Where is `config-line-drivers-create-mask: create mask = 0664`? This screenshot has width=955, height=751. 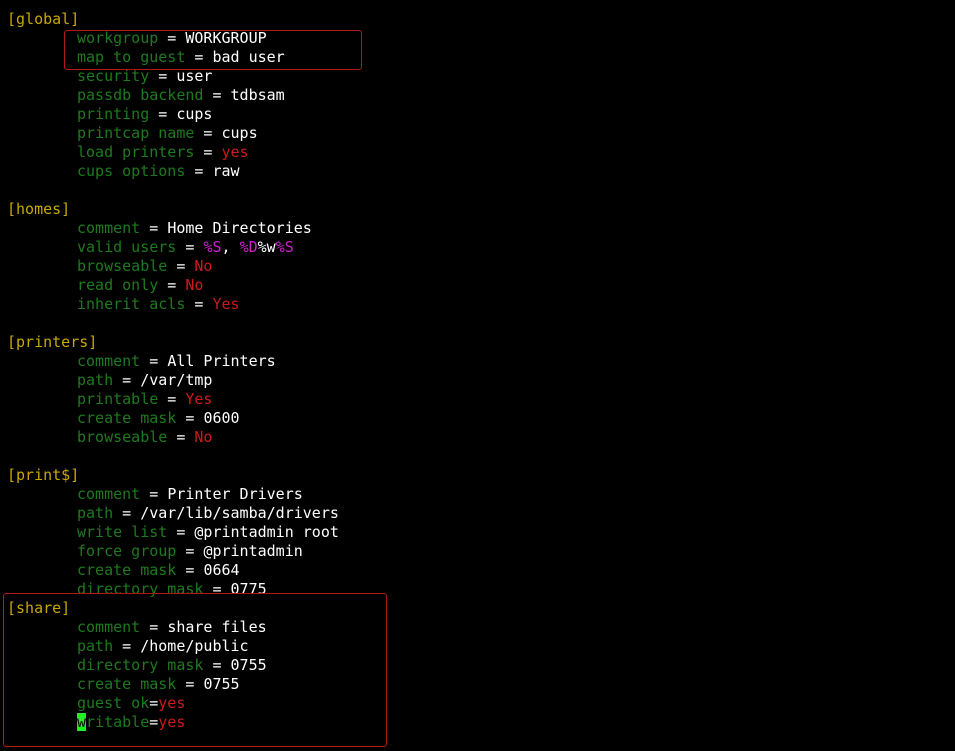 config-line-drivers-create-mask: create mask = 0664 is located at coordinates (158, 570).